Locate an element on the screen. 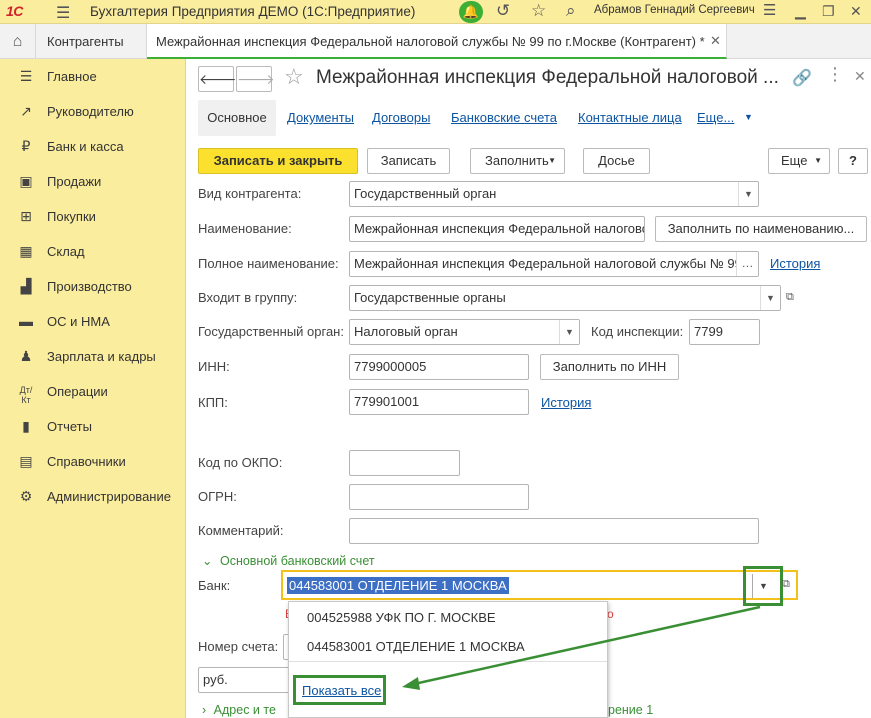  annotation-arrow is located at coordinates (581, 647).